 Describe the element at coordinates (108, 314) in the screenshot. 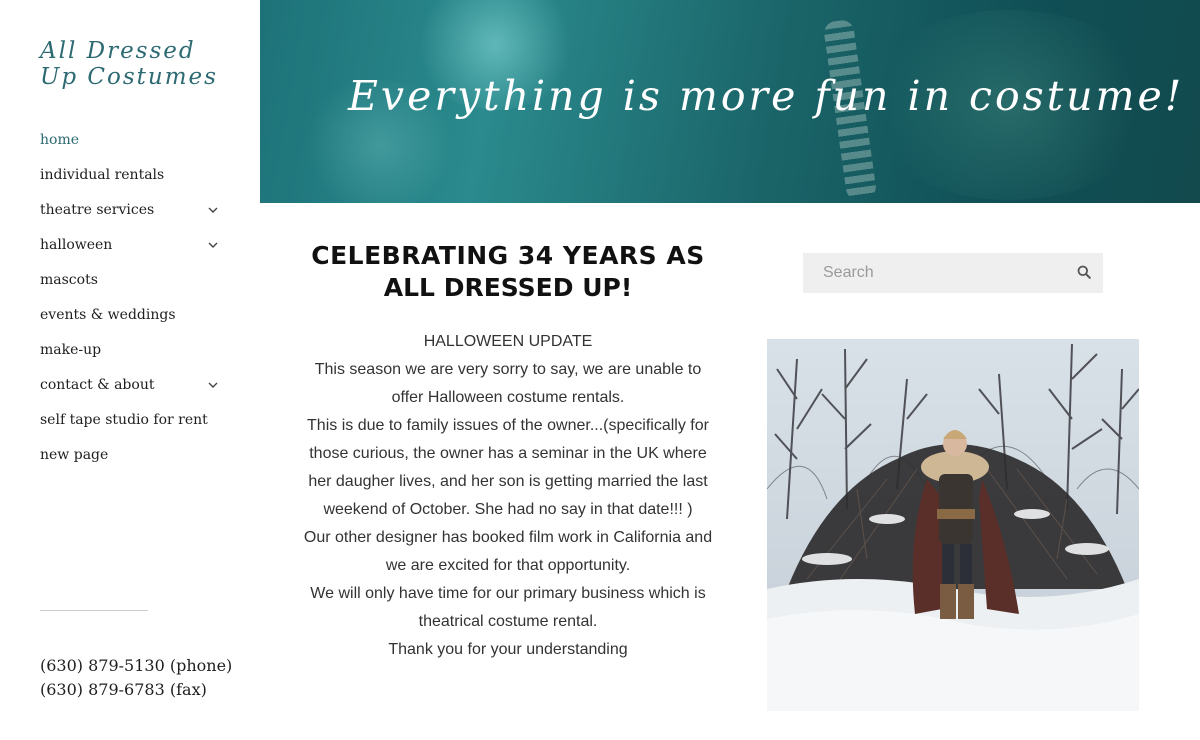

I see `nav-item-label: events & weddings` at that location.